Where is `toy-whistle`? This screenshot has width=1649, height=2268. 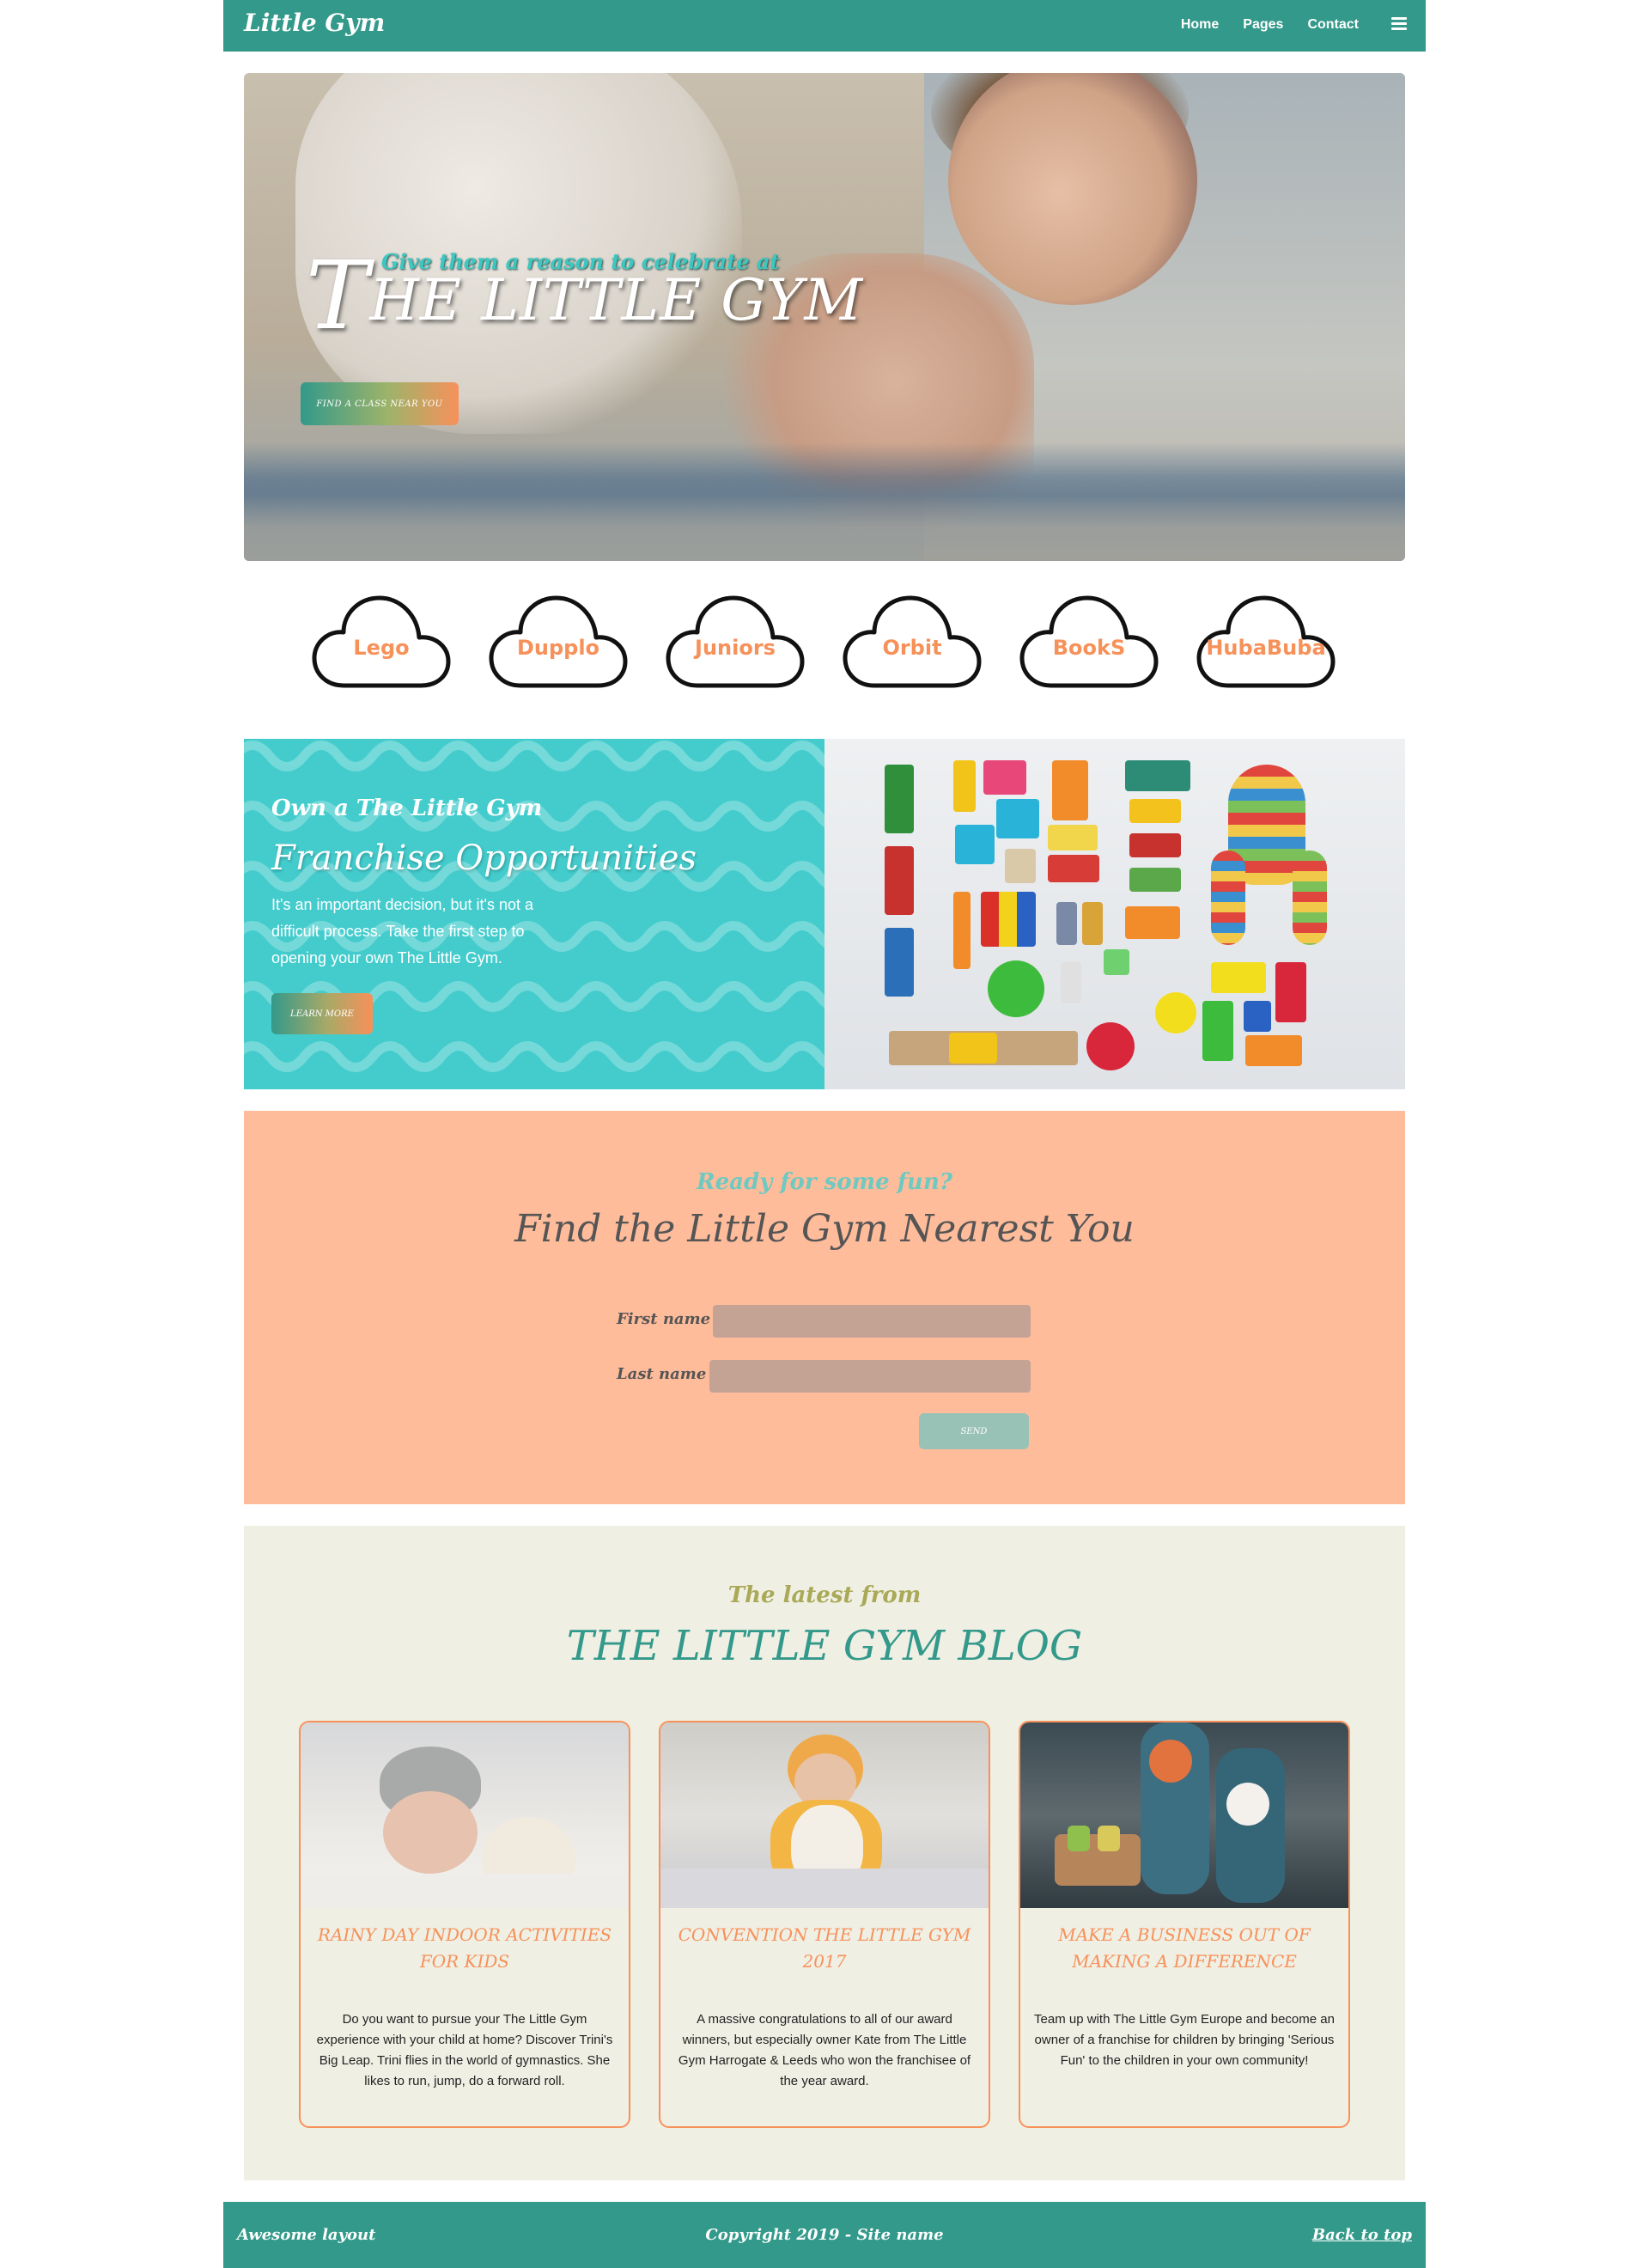 toy-whistle is located at coordinates (962, 931).